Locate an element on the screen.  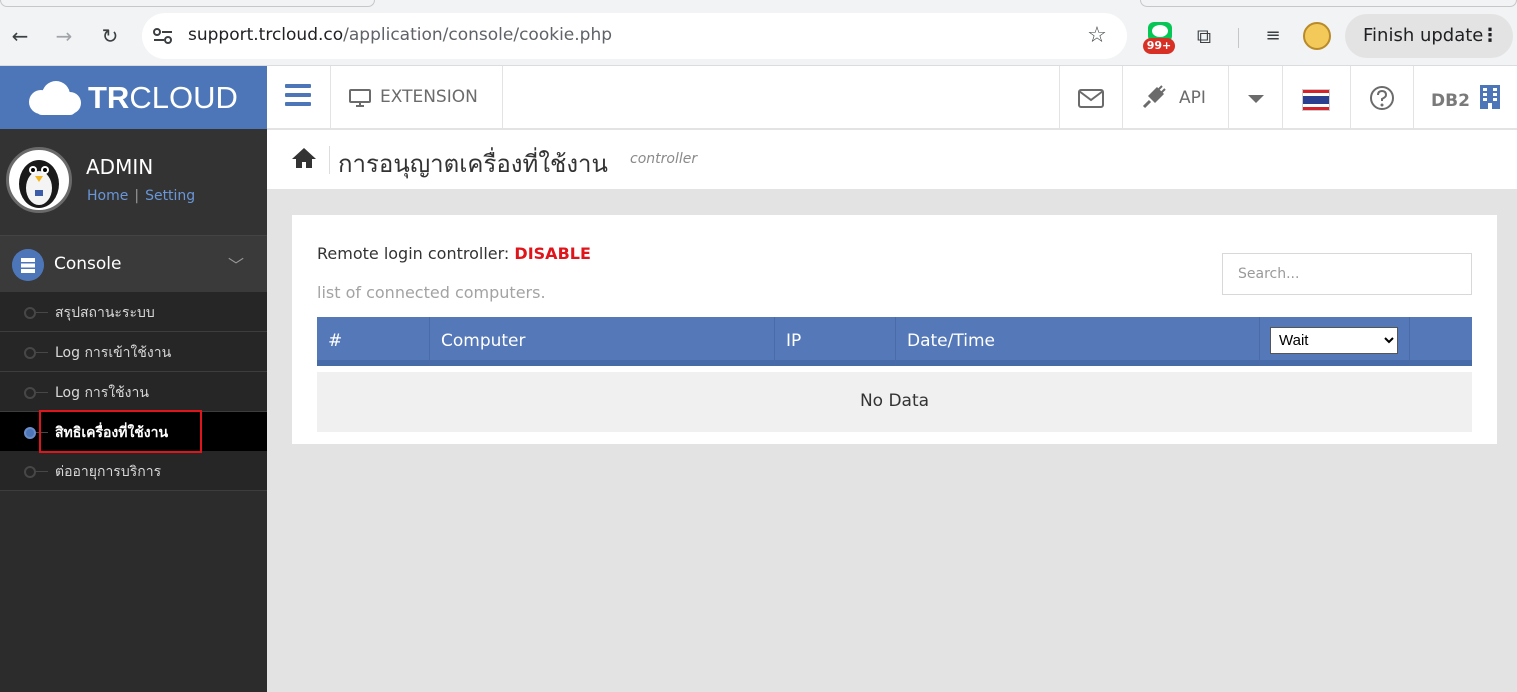
console-section-toggle: Console ﹀ is located at coordinates (133, 263).